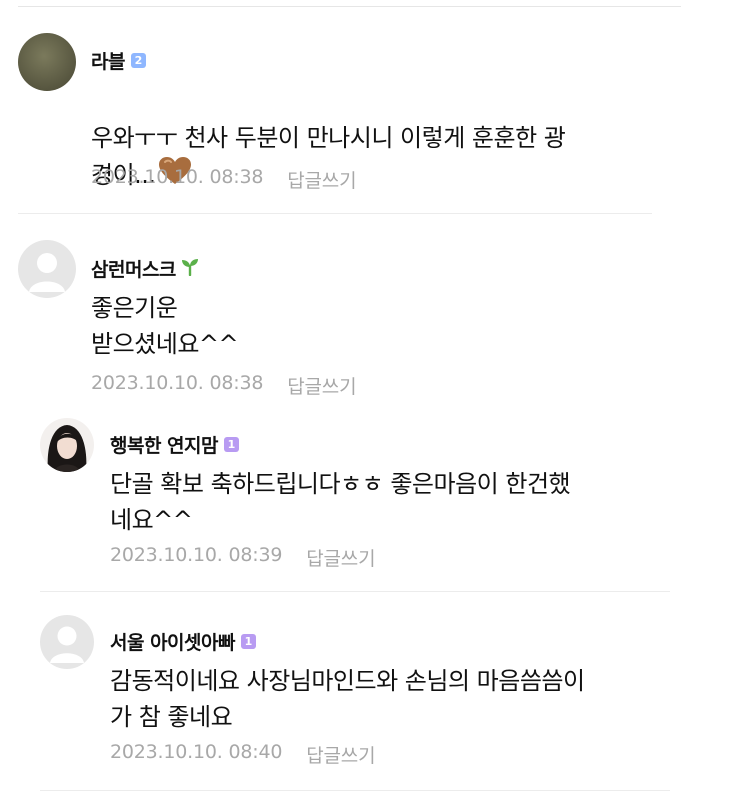 The image size is (750, 804). I want to click on timestamp: 2023.10.10. 08:39, so click(196, 555).